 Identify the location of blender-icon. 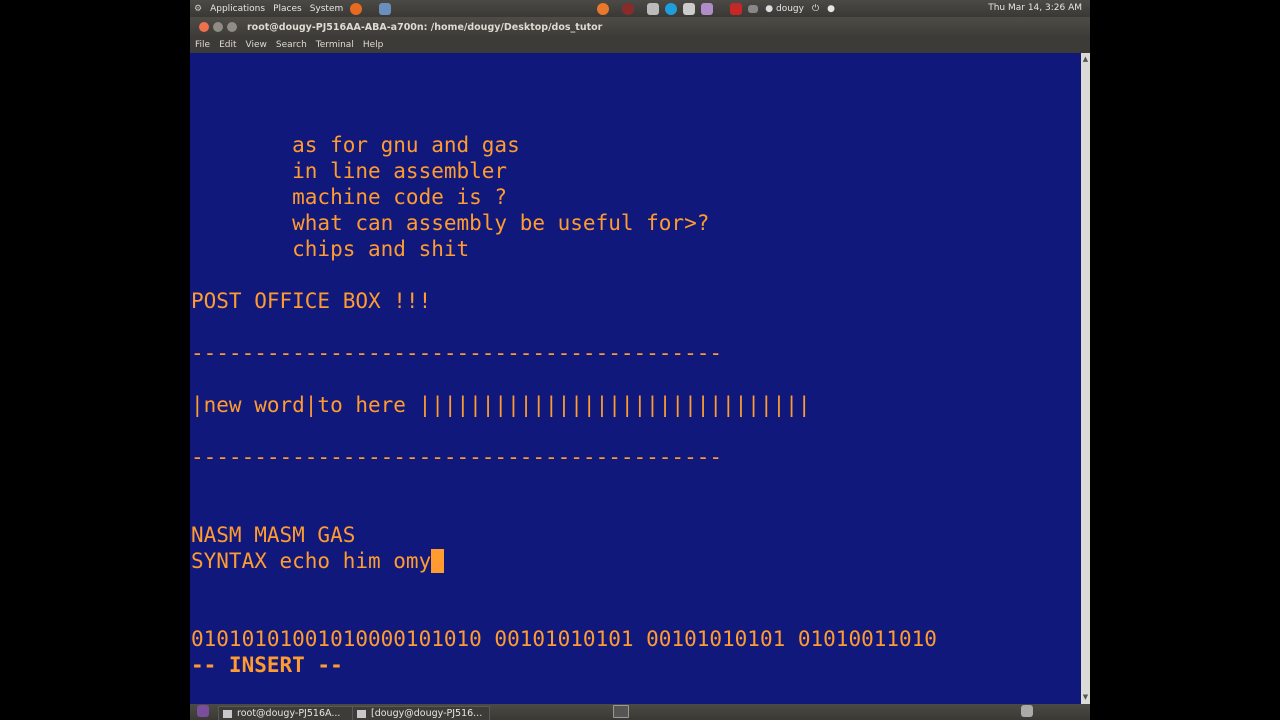
(603, 8).